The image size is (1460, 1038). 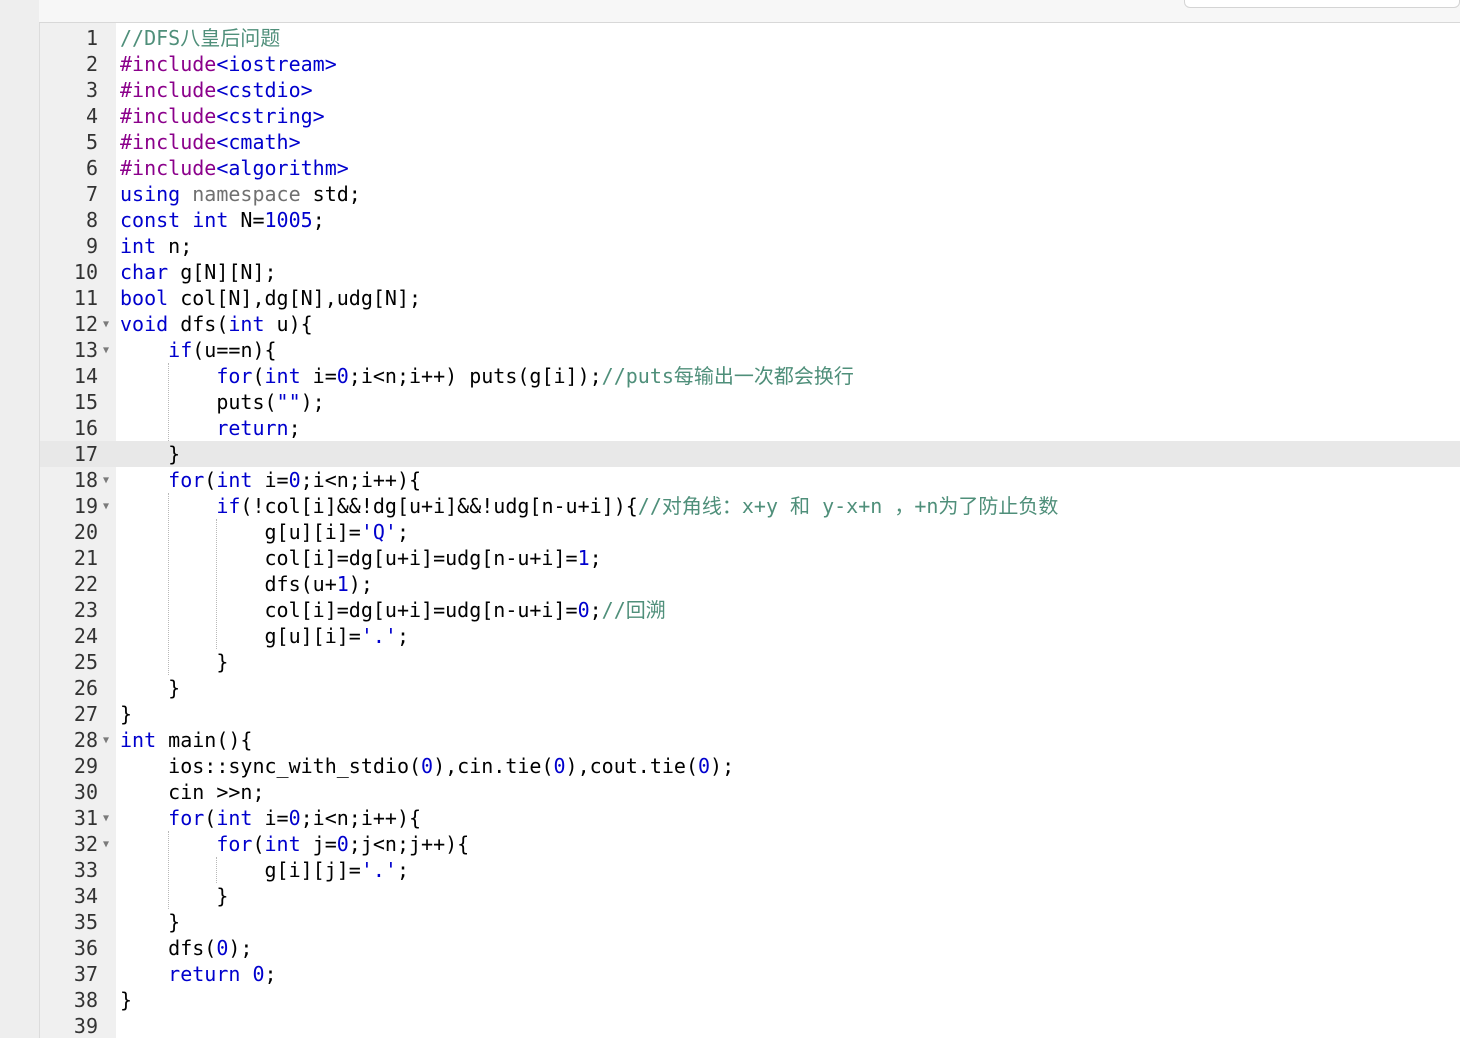 I want to click on code-line: 11 bool col[N],dg[N],udg[N];, so click(x=750, y=298).